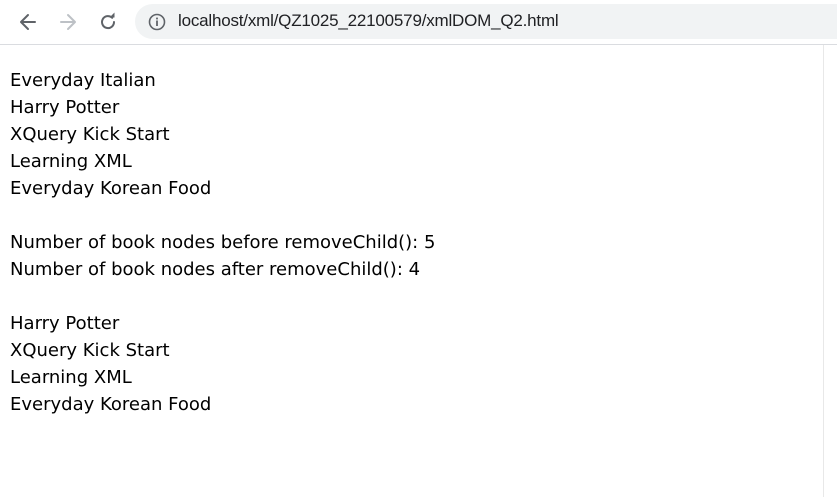 The image size is (837, 497). I want to click on reload-icon, so click(108, 21).